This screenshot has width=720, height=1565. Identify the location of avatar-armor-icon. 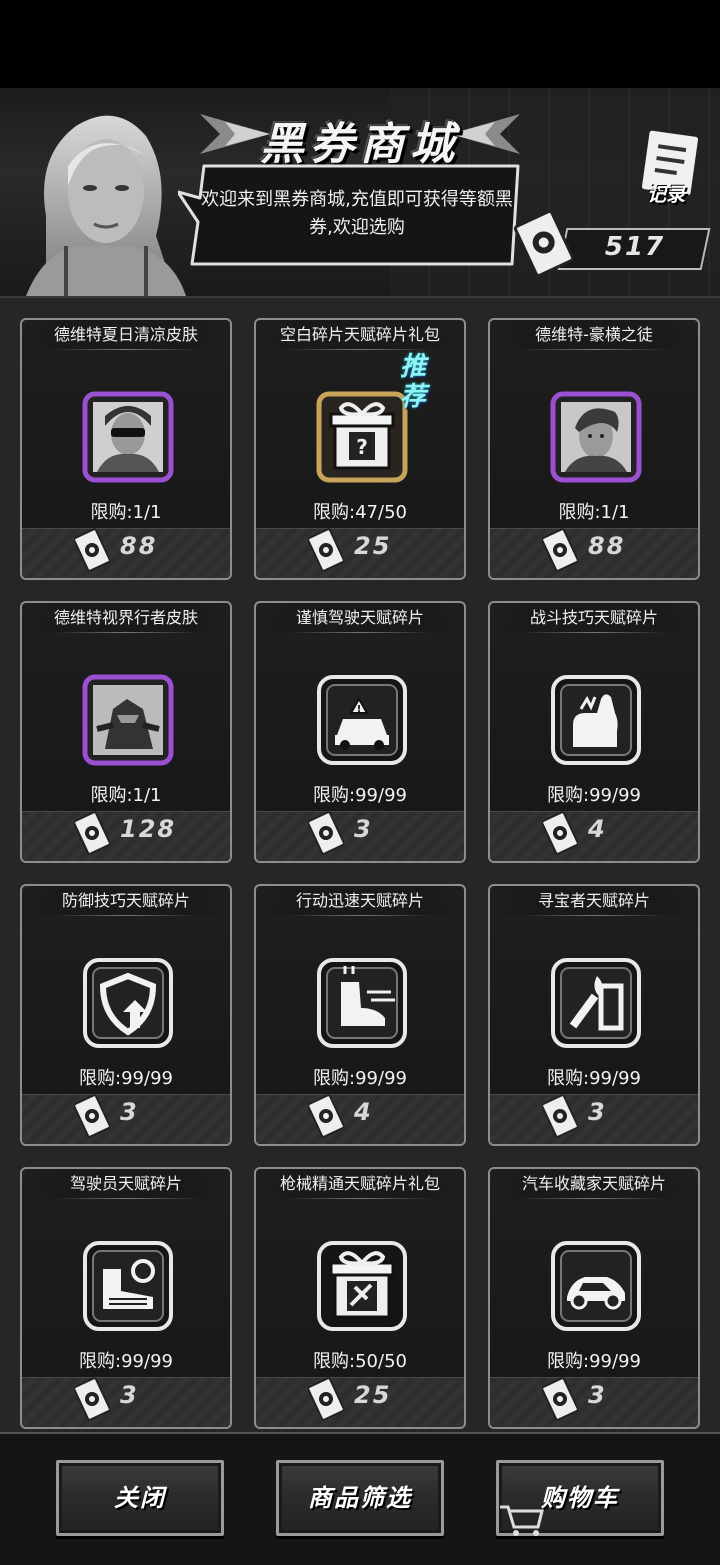
(128, 720).